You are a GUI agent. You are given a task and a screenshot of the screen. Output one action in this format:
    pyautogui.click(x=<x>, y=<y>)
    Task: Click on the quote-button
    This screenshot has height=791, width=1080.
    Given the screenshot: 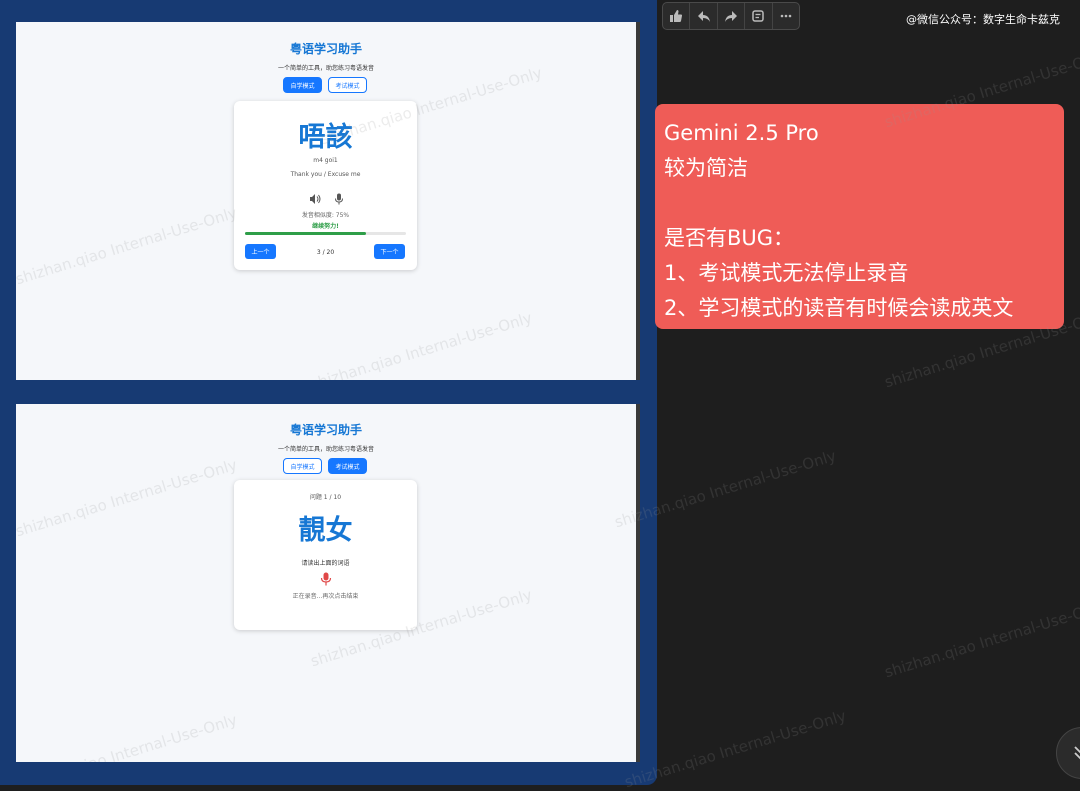 What is the action you would take?
    pyautogui.click(x=759, y=16)
    